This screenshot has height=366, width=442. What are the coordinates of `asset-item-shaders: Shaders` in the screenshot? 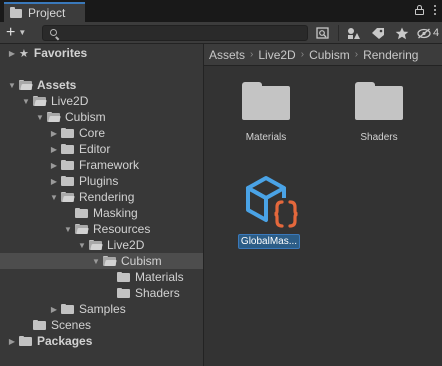 It's located at (379, 112).